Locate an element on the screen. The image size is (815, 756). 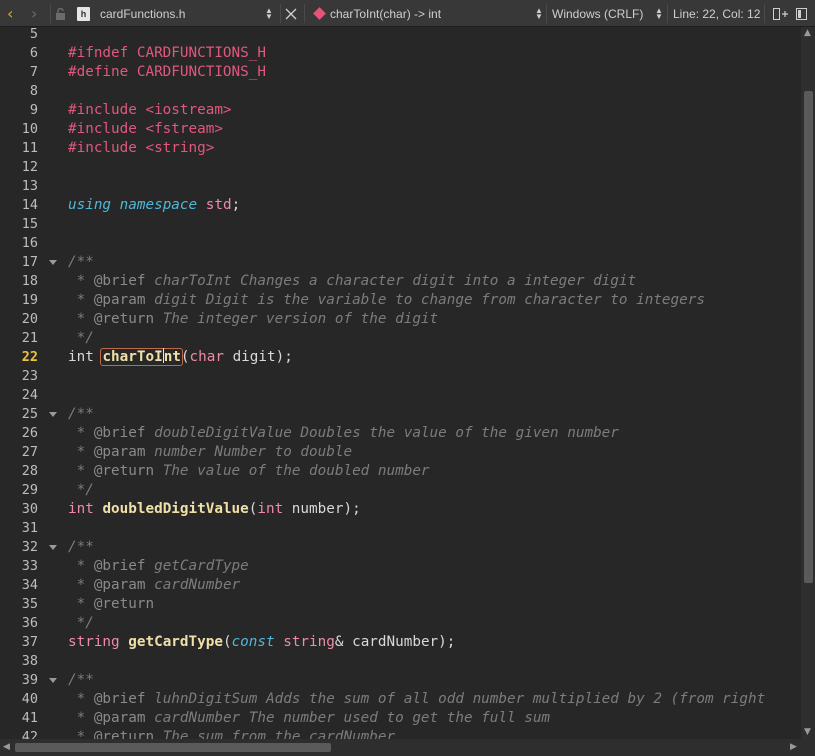
code-line: using namespace std; is located at coordinates (154, 205).